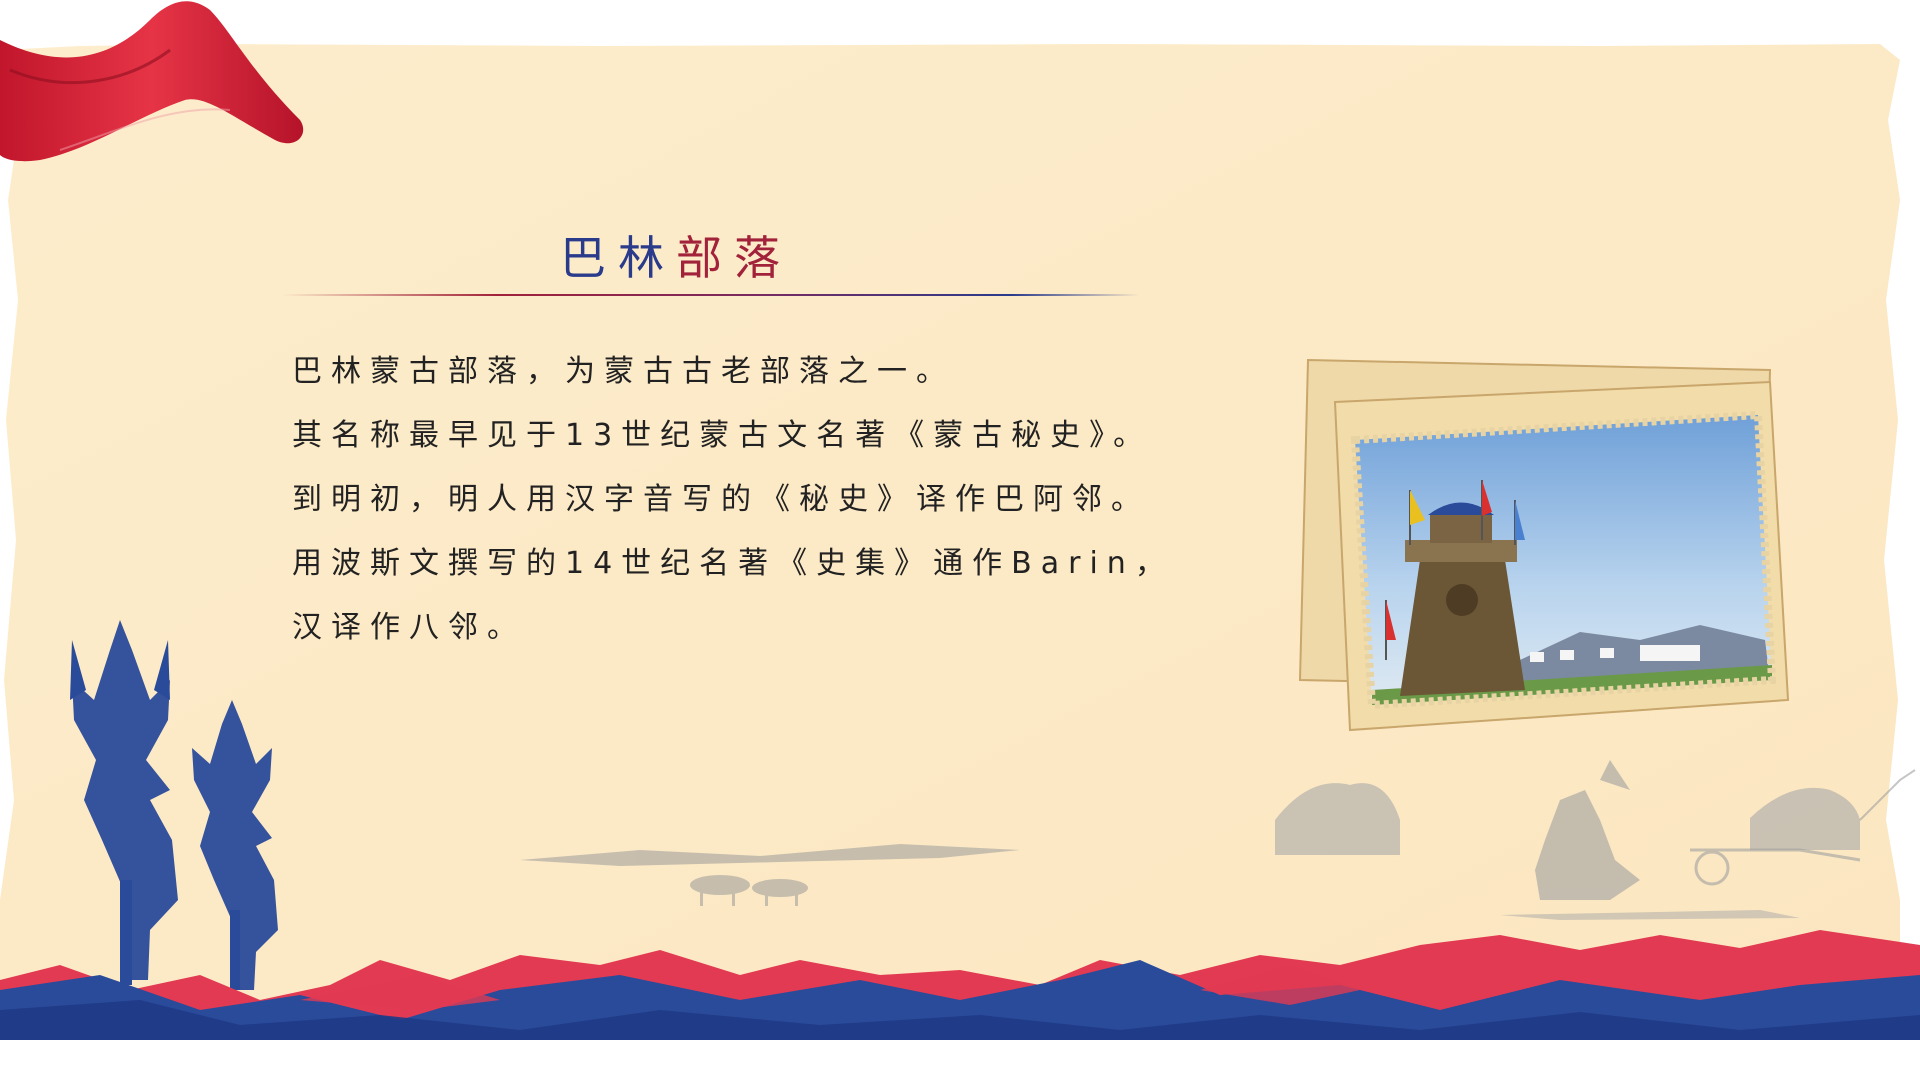 This screenshot has width=1920, height=1085. I want to click on paragraph-line: 用波斯文撰写的14世纪名著《史集》通作Barin，, so click(733, 563).